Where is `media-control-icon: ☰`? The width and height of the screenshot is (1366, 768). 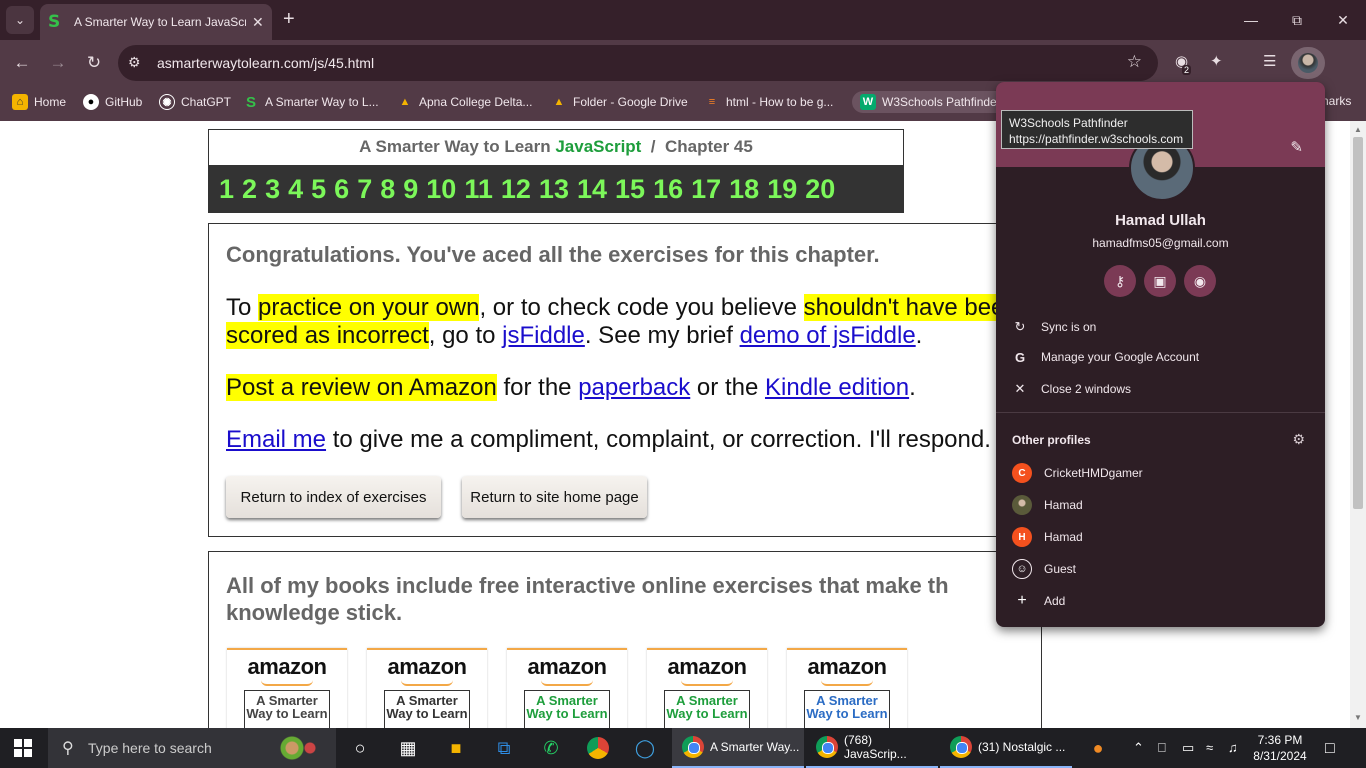
media-control-icon: ☰ is located at coordinates (1269, 61).